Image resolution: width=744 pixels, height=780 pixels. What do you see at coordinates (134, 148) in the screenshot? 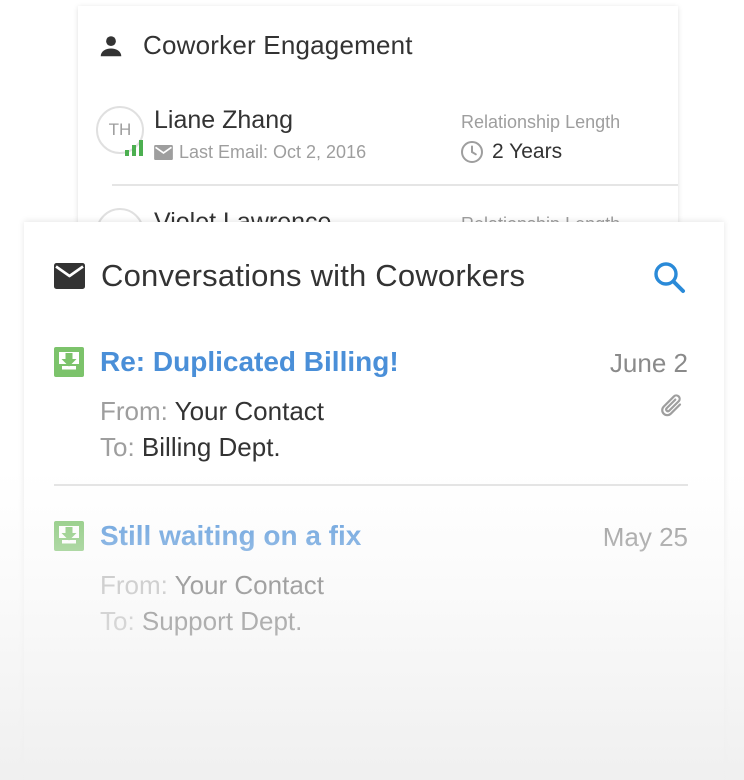
I see `signal-bars-icon` at bounding box center [134, 148].